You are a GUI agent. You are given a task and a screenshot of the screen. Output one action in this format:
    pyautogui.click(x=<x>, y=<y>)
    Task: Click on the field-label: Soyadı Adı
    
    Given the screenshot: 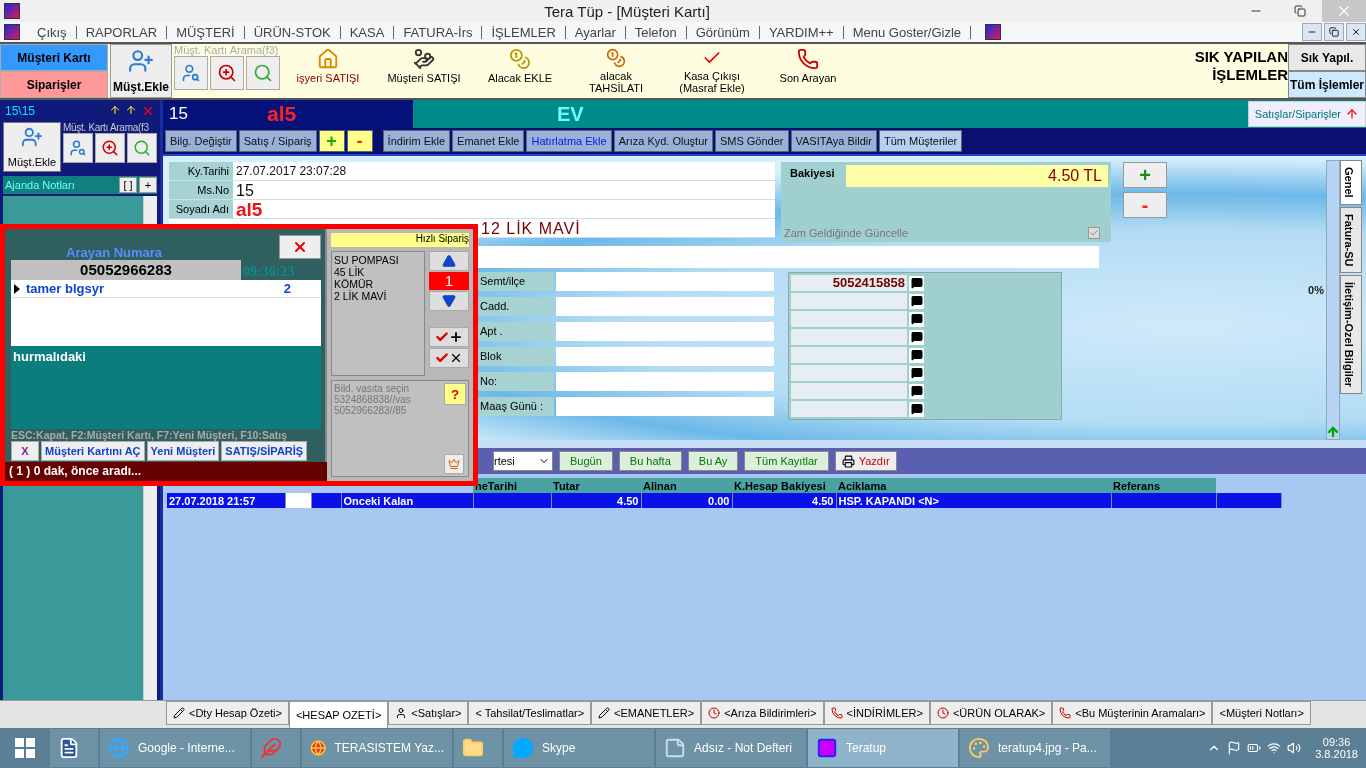 What is the action you would take?
    pyautogui.click(x=201, y=209)
    